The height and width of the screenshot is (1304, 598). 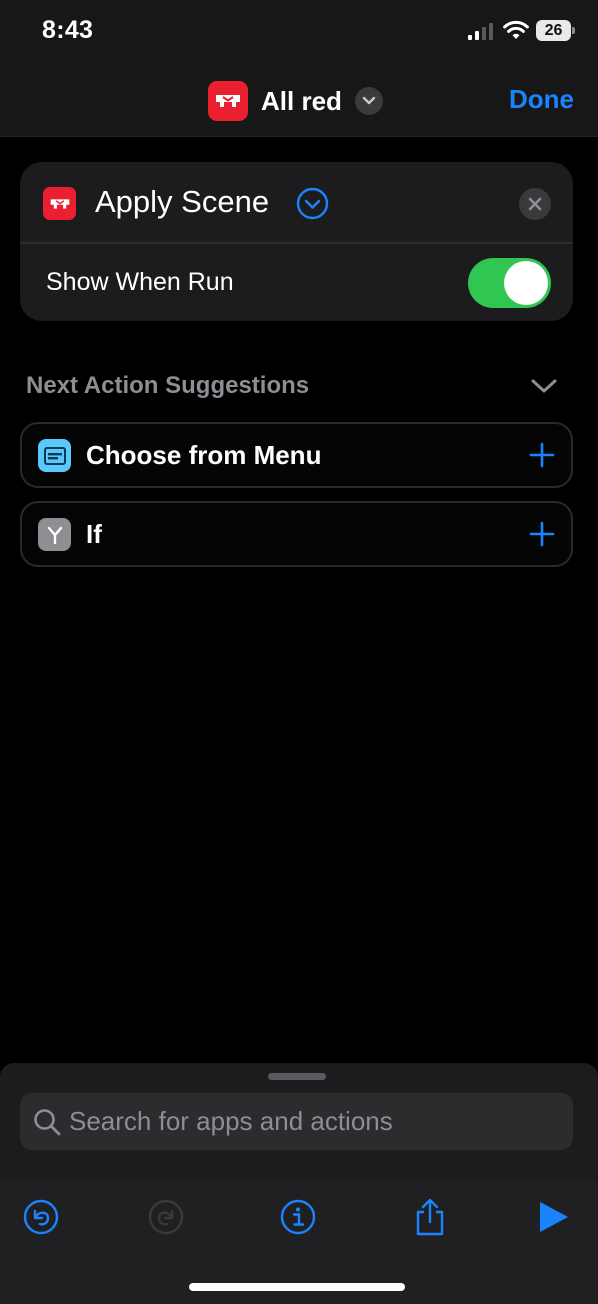 What do you see at coordinates (430, 1217) in the screenshot?
I see `share-icon` at bounding box center [430, 1217].